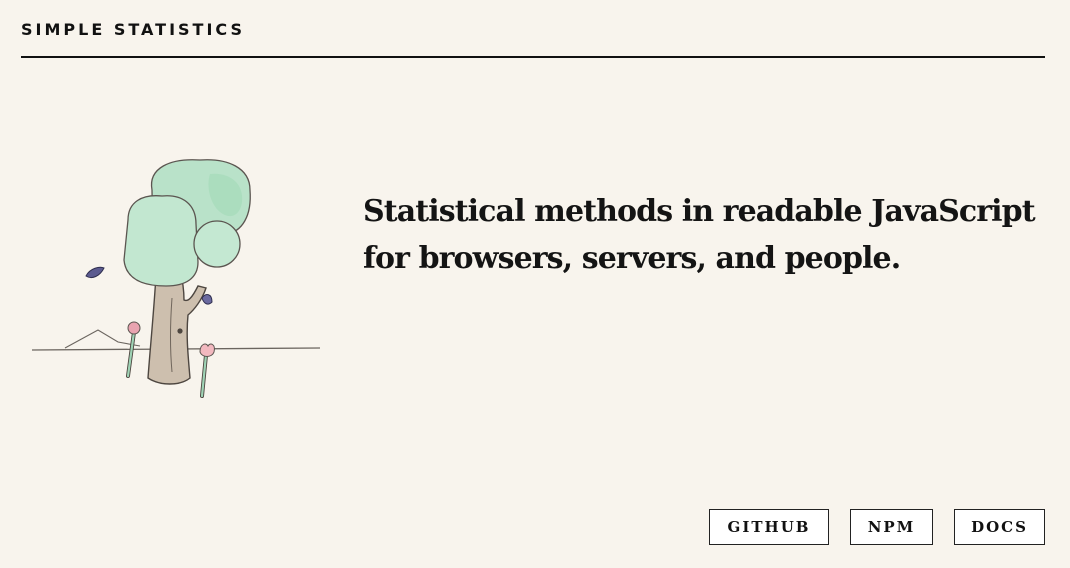 The height and width of the screenshot is (568, 1070). Describe the element at coordinates (185, 280) in the screenshot. I see `tree-illustration` at that location.